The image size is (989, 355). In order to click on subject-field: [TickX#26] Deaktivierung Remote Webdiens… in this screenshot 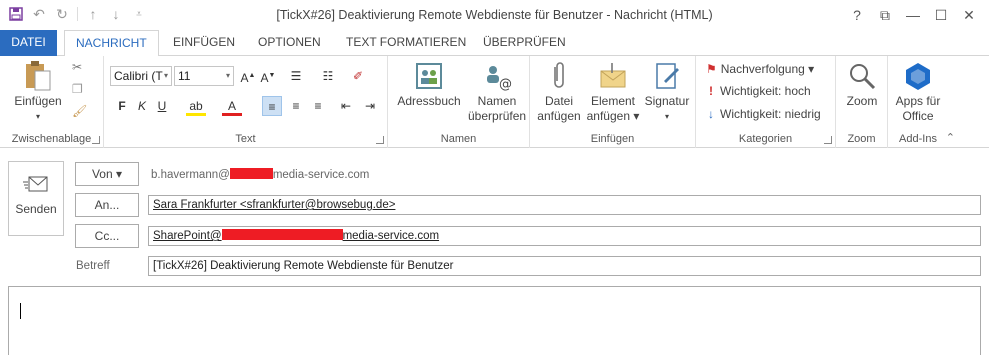, I will do `click(564, 266)`.